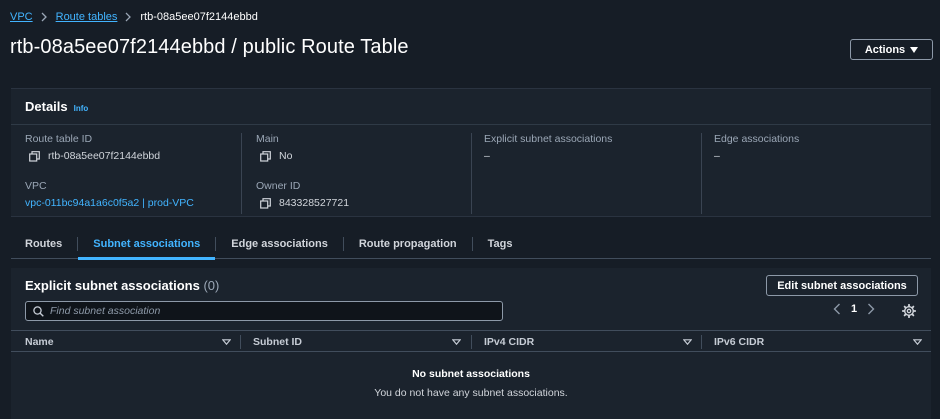 The image size is (940, 419). Describe the element at coordinates (408, 244) in the screenshot. I see `tab-route-propagation: Route propagation` at that location.